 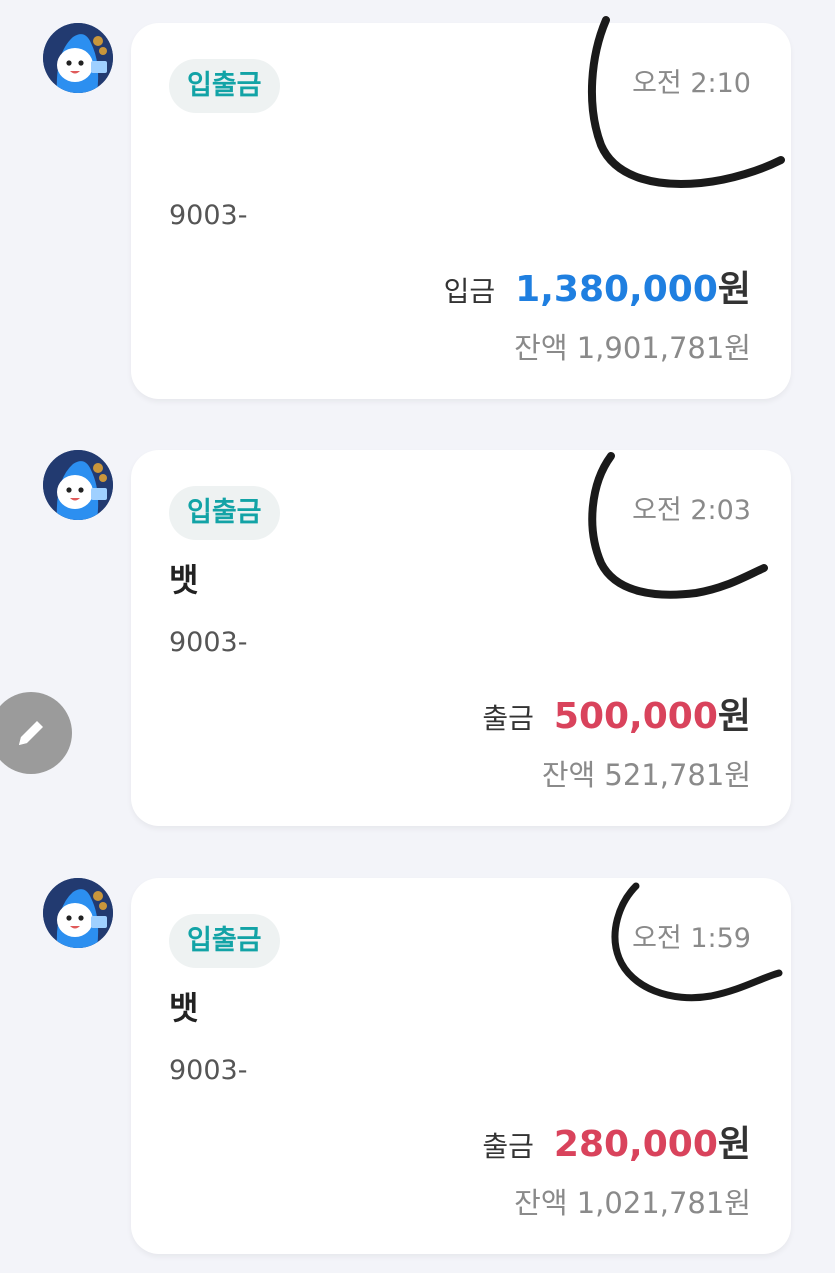 I want to click on pencil-icon, so click(x=31, y=733).